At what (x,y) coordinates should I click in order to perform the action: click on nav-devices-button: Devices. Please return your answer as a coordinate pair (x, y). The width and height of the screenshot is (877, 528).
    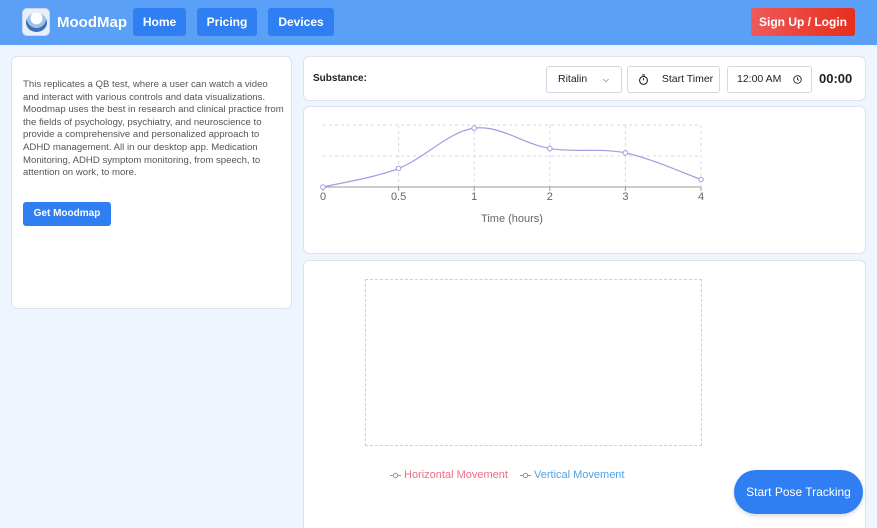
    Looking at the image, I should click on (301, 22).